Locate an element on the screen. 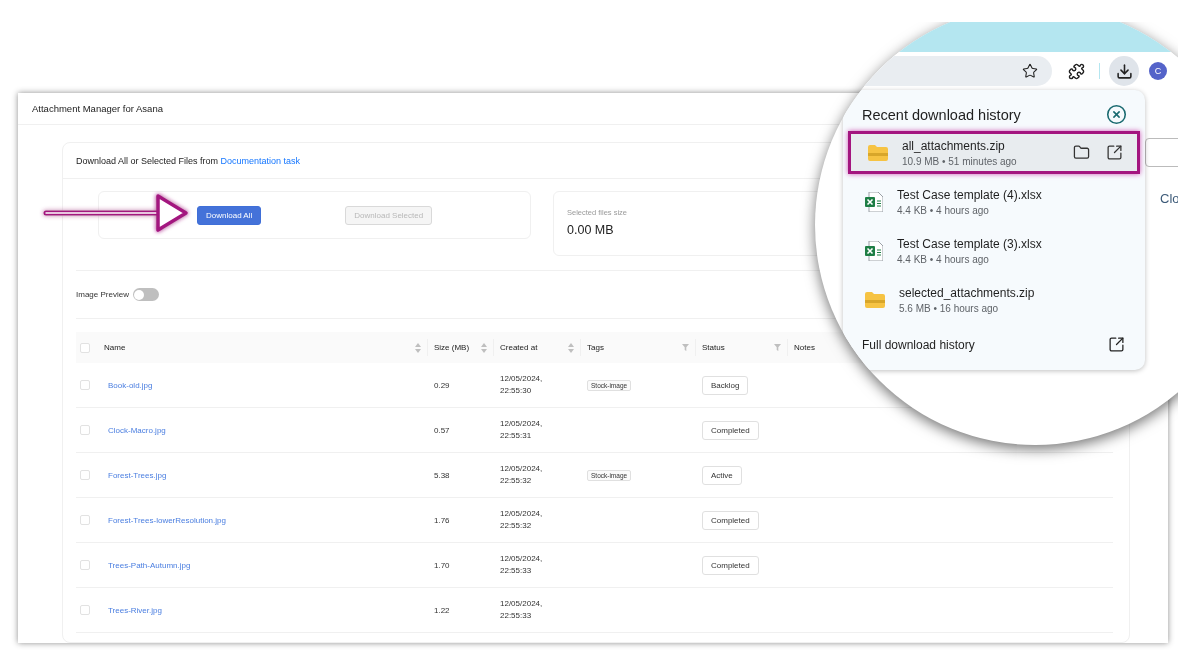 This screenshot has width=1203, height=664. toggle-label: Image Preview is located at coordinates (102, 294).